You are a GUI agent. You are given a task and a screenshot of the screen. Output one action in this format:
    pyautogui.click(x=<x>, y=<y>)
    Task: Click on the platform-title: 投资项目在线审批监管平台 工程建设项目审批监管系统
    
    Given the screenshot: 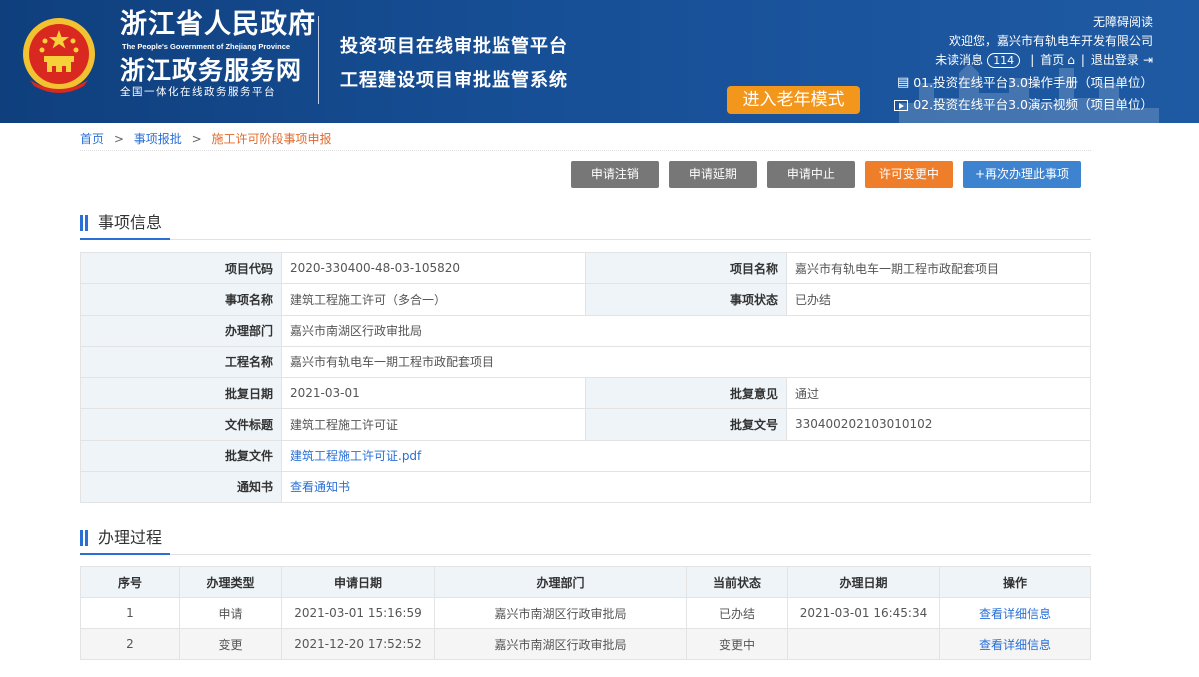 What is the action you would take?
    pyautogui.click(x=454, y=64)
    